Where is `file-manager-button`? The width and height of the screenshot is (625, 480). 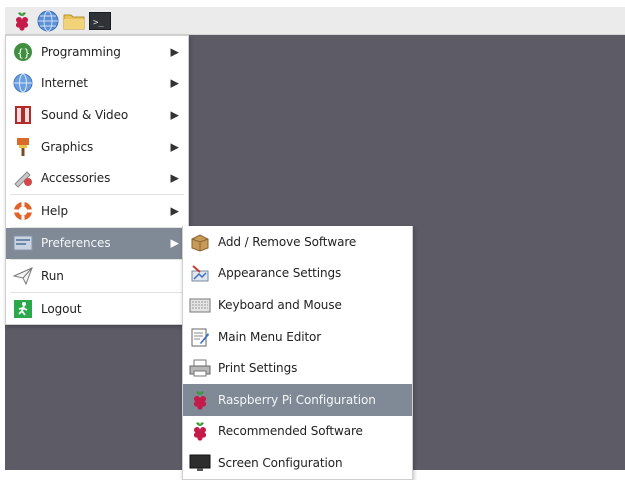
file-manager-button is located at coordinates (74, 21).